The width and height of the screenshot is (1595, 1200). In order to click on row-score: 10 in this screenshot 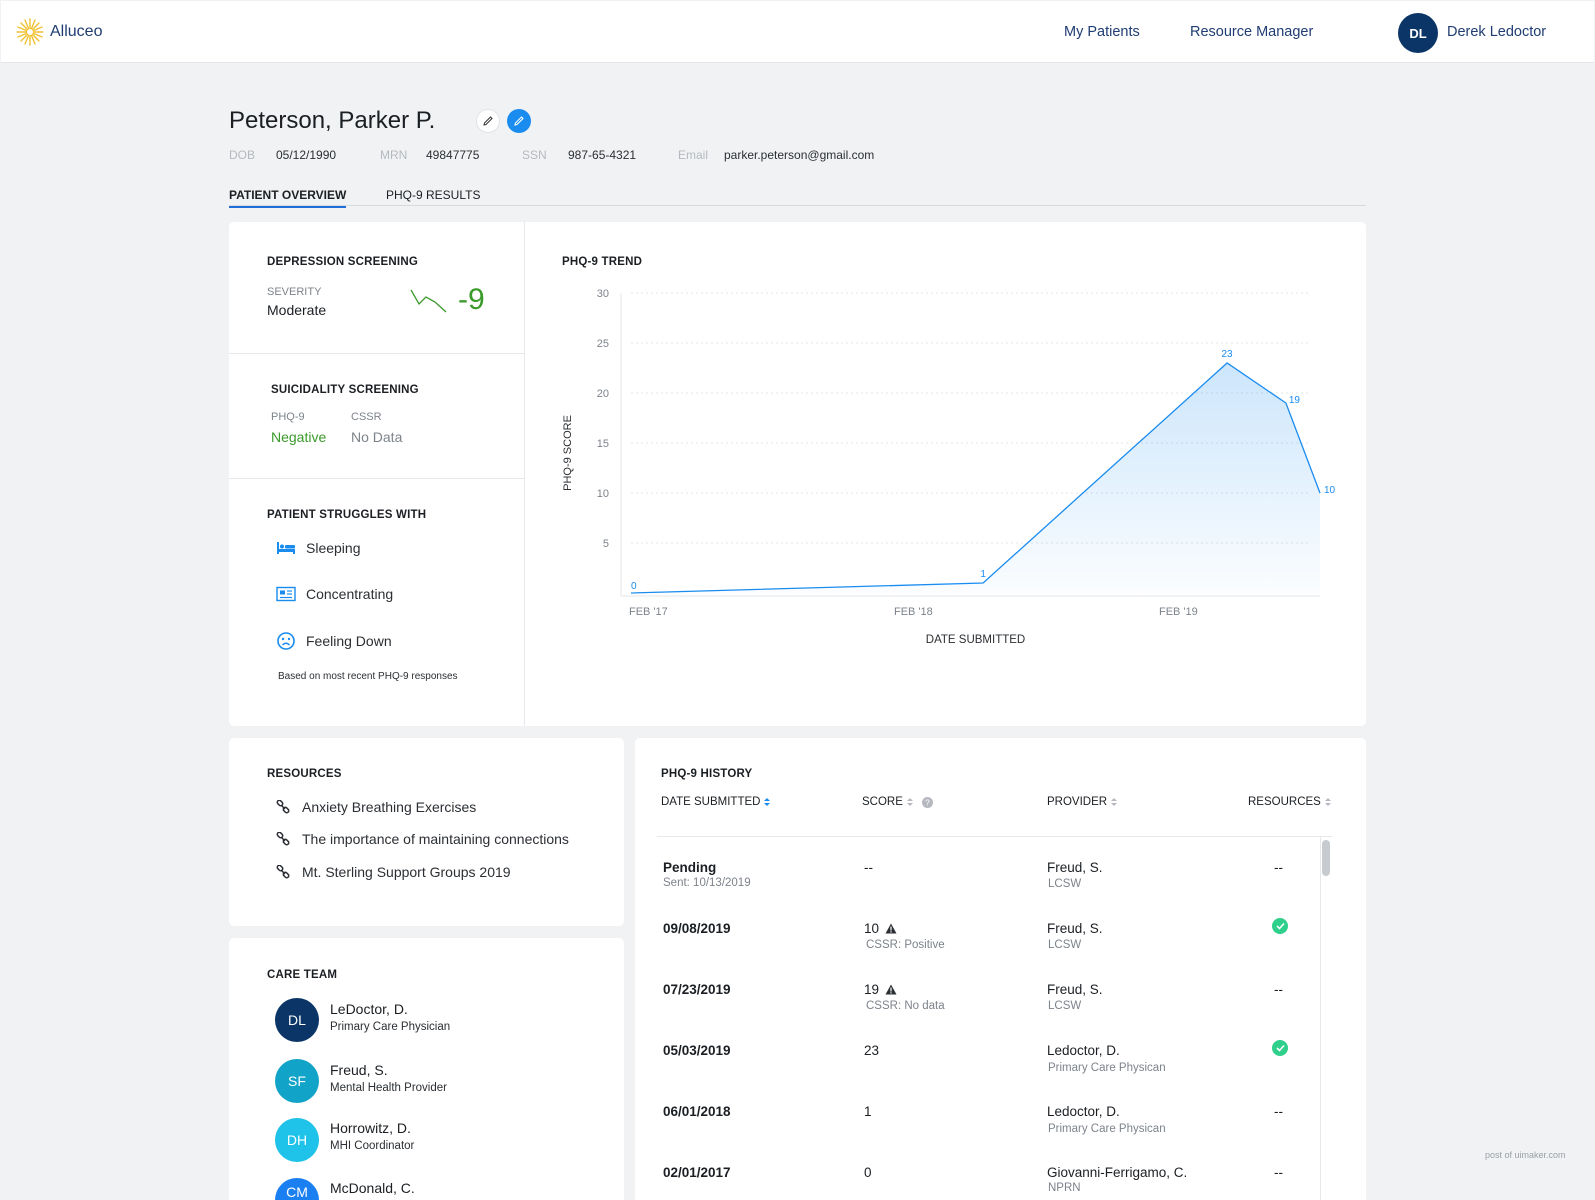, I will do `click(880, 928)`.